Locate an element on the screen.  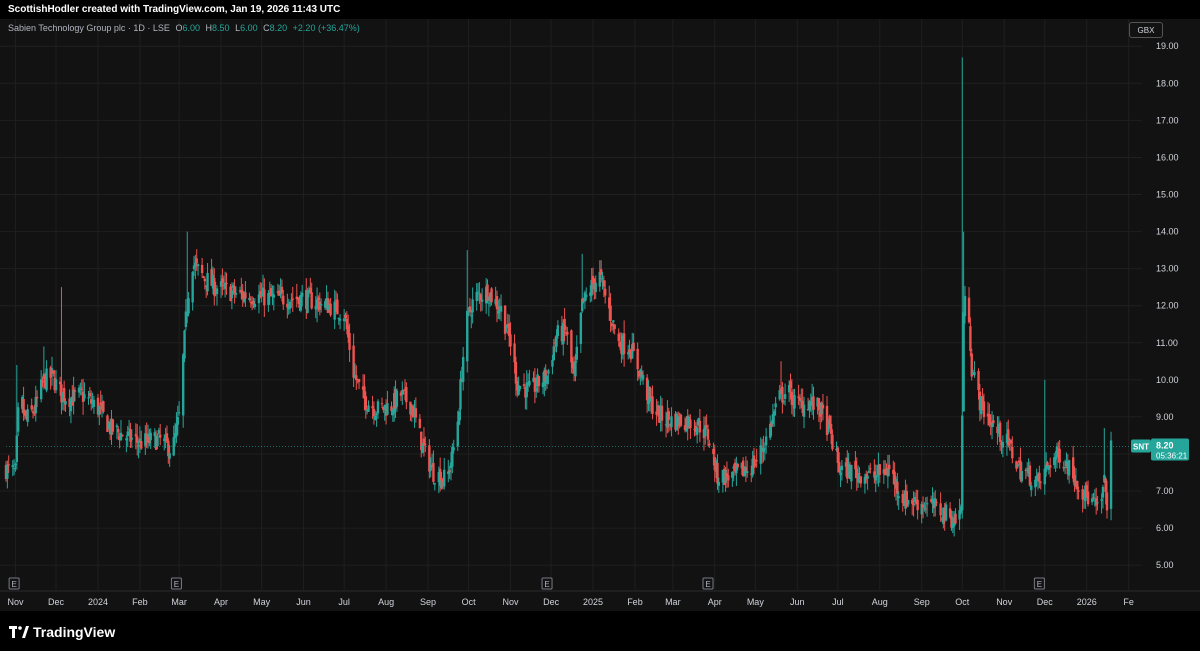
currency-button: GBX is located at coordinates (1146, 30).